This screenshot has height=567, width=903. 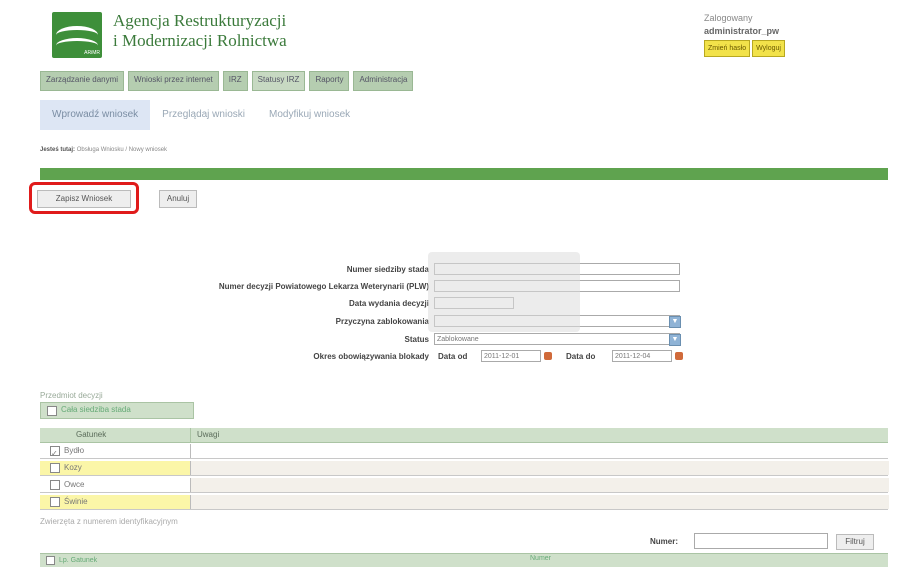 What do you see at coordinates (464, 174) in the screenshot?
I see `section-bar` at bounding box center [464, 174].